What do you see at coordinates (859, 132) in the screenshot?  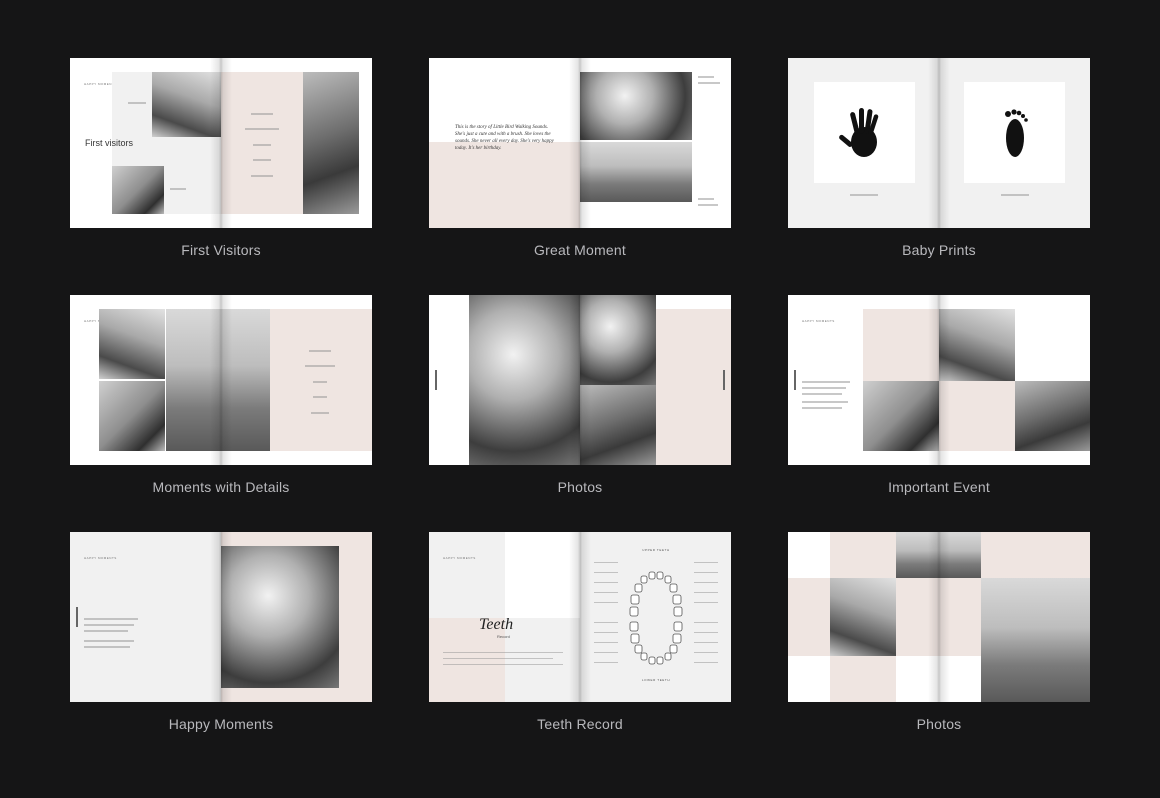 I see `handprint-icon` at bounding box center [859, 132].